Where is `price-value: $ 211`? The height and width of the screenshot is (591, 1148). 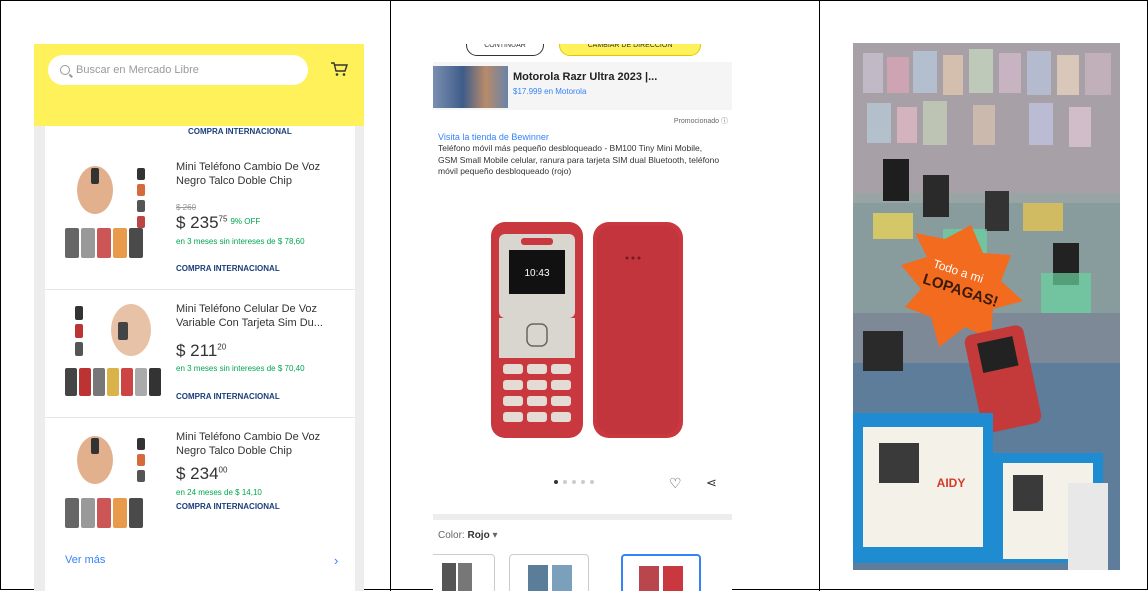 price-value: $ 211 is located at coordinates (197, 350).